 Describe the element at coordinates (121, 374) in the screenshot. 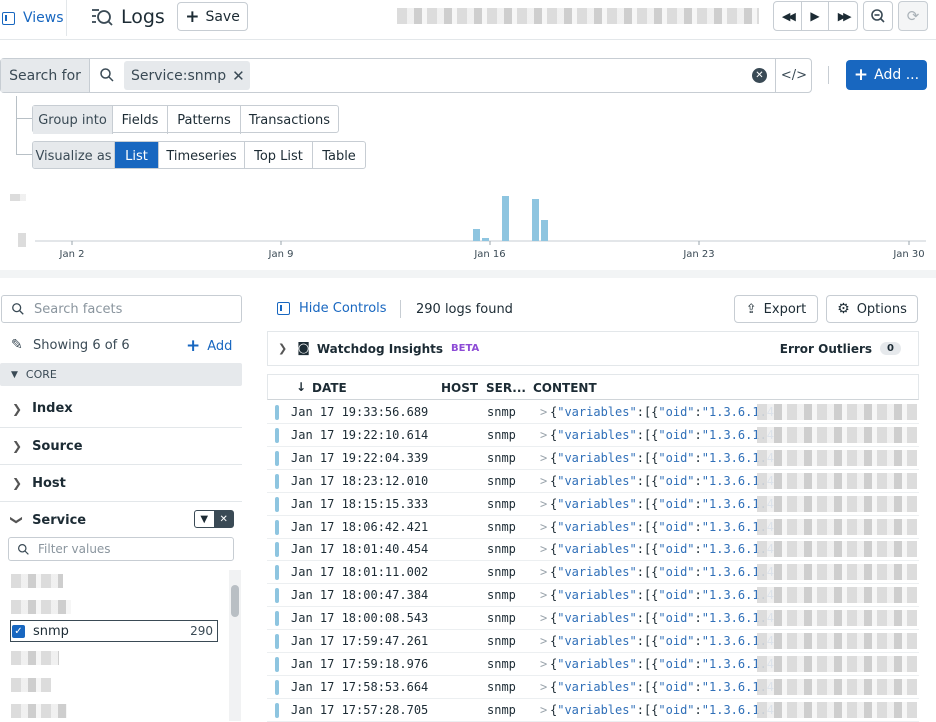

I see `core-section-header: ▼ CORE` at that location.